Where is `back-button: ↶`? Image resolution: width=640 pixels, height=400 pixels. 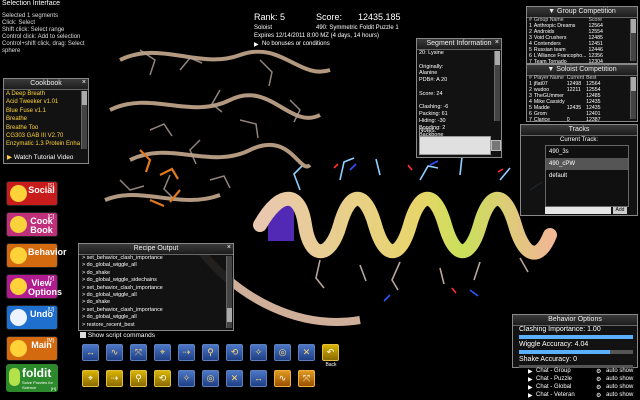
back-button: ↶ is located at coordinates (330, 352).